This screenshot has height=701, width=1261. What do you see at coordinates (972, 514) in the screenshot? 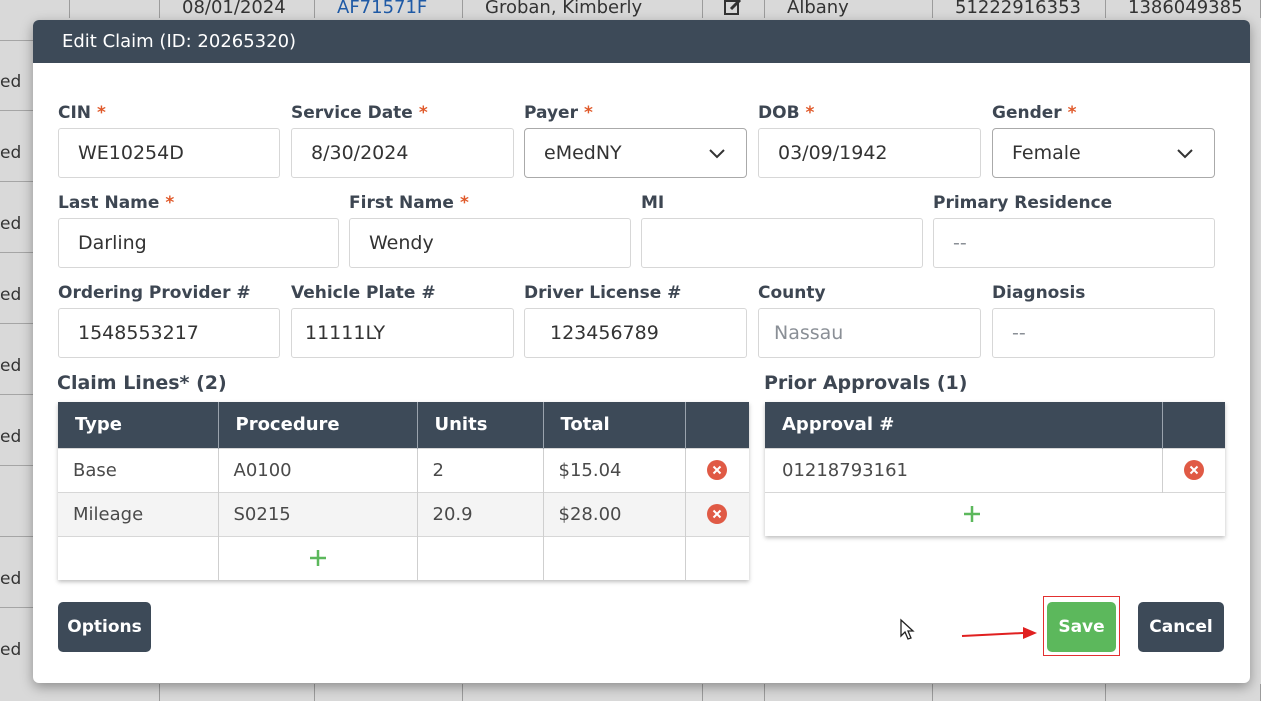
I see `add-approval-icon` at bounding box center [972, 514].